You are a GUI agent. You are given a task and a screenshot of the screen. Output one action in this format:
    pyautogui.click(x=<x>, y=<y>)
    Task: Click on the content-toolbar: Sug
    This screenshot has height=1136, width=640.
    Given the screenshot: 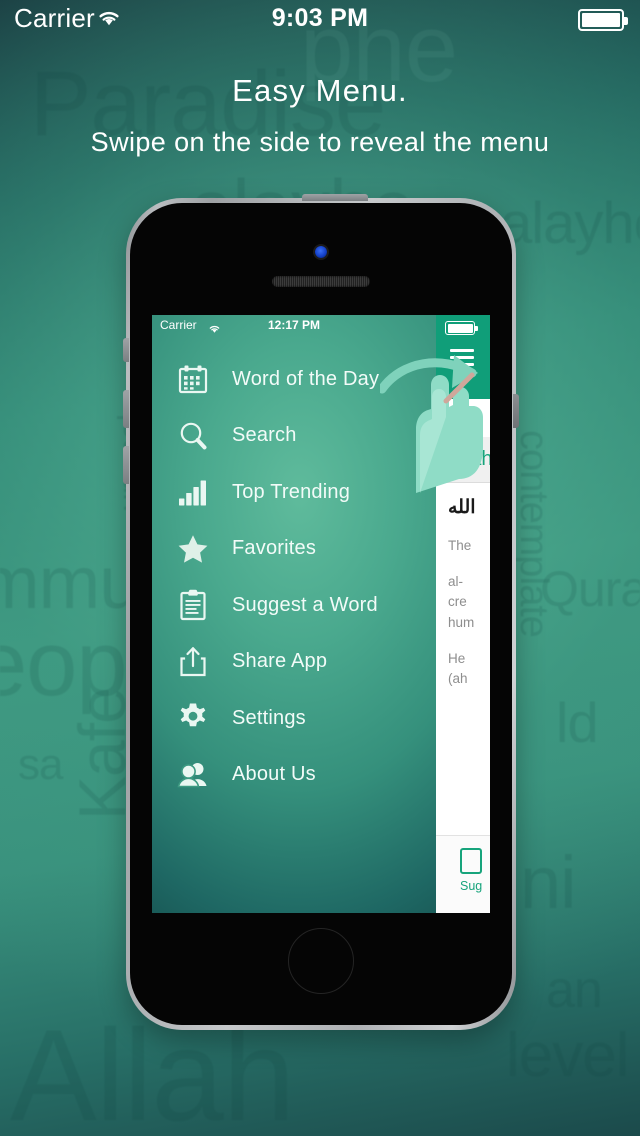 What is the action you would take?
    pyautogui.click(x=463, y=874)
    